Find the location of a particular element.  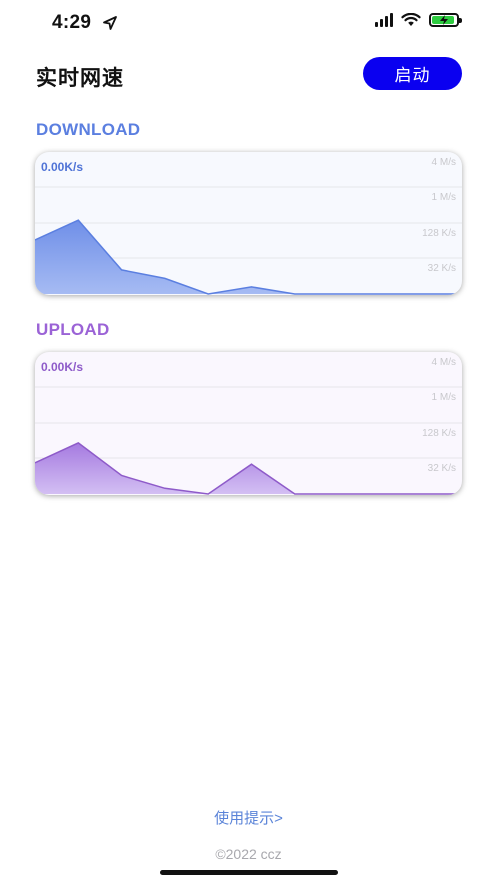

upload-tick-1m: 1 M/s is located at coordinates (443, 397).